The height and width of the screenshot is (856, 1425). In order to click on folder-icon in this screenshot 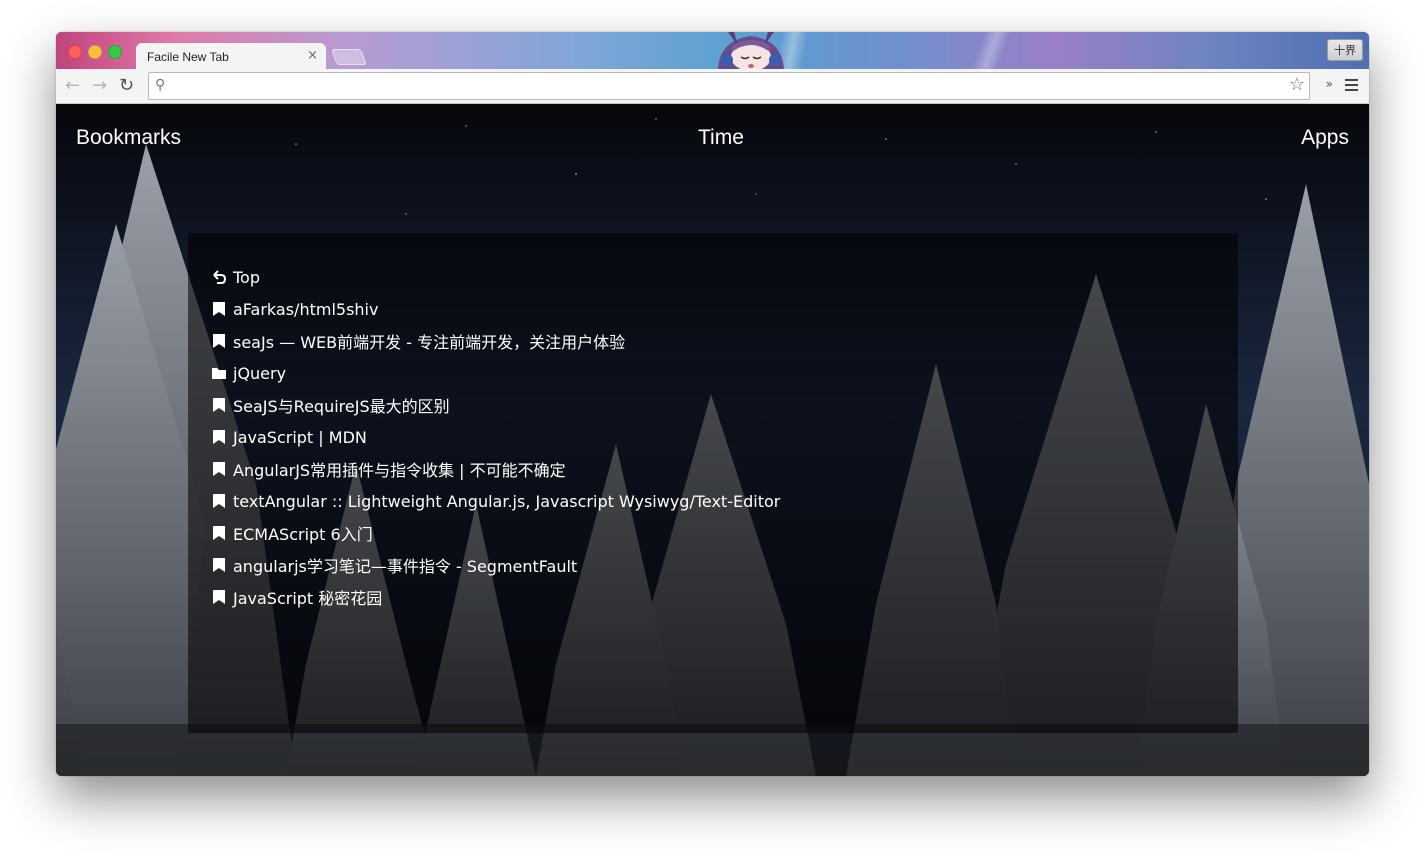, I will do `click(219, 373)`.